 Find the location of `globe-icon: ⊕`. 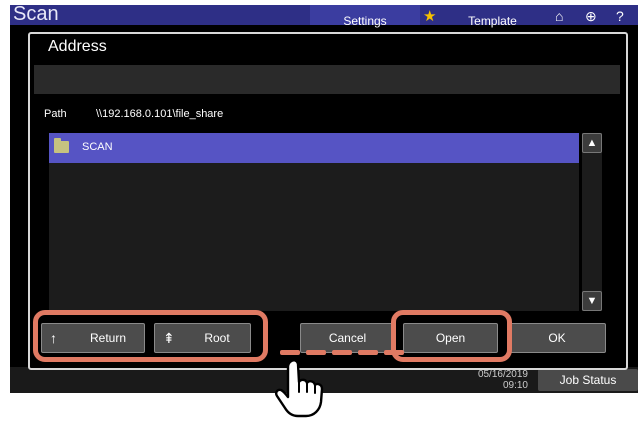

globe-icon: ⊕ is located at coordinates (591, 16).